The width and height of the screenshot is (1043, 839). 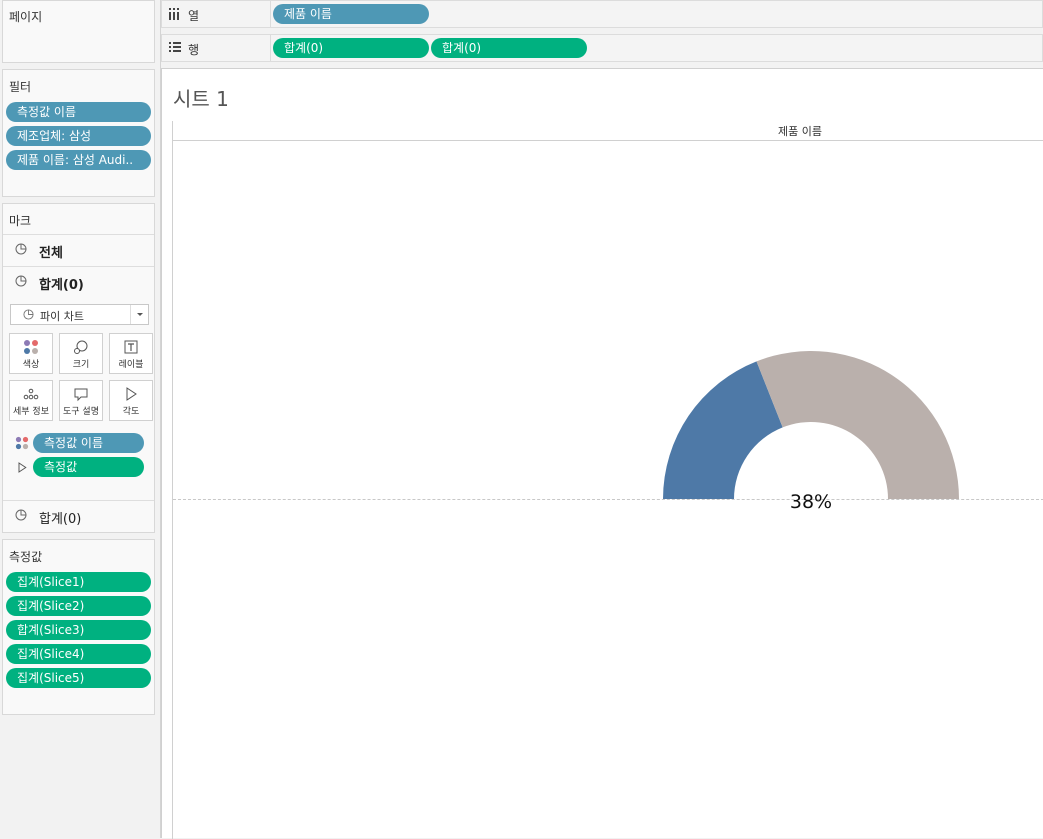 What do you see at coordinates (351, 48) in the screenshot?
I see `rows-pill-sum-1: 합계(0)` at bounding box center [351, 48].